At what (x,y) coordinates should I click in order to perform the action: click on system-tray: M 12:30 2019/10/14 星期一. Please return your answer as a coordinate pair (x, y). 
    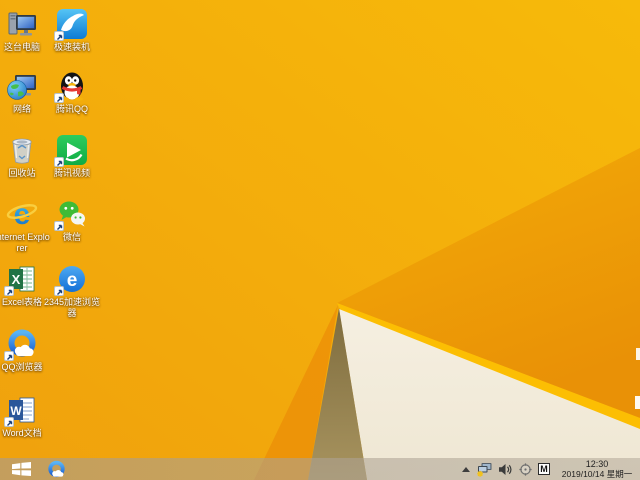
    Looking at the image, I should click on (549, 469).